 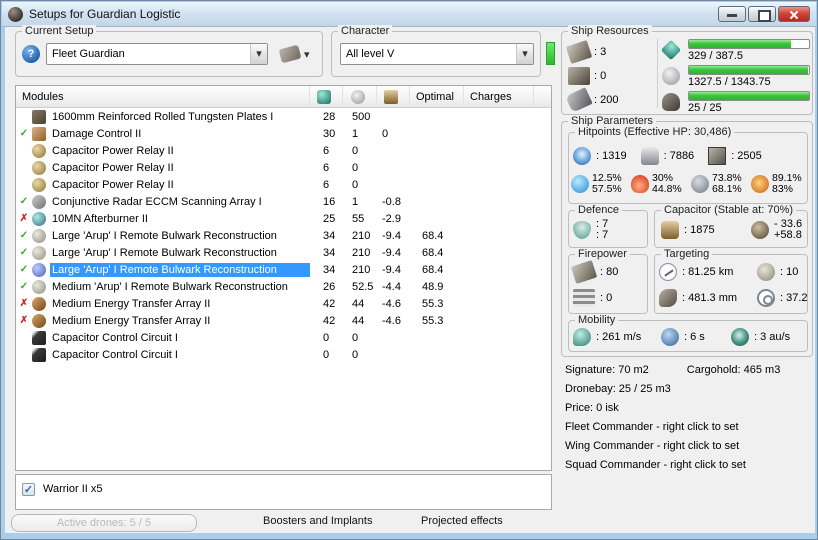 I want to click on module-row: Damage Control II 30 1 0, so click(x=283, y=133).